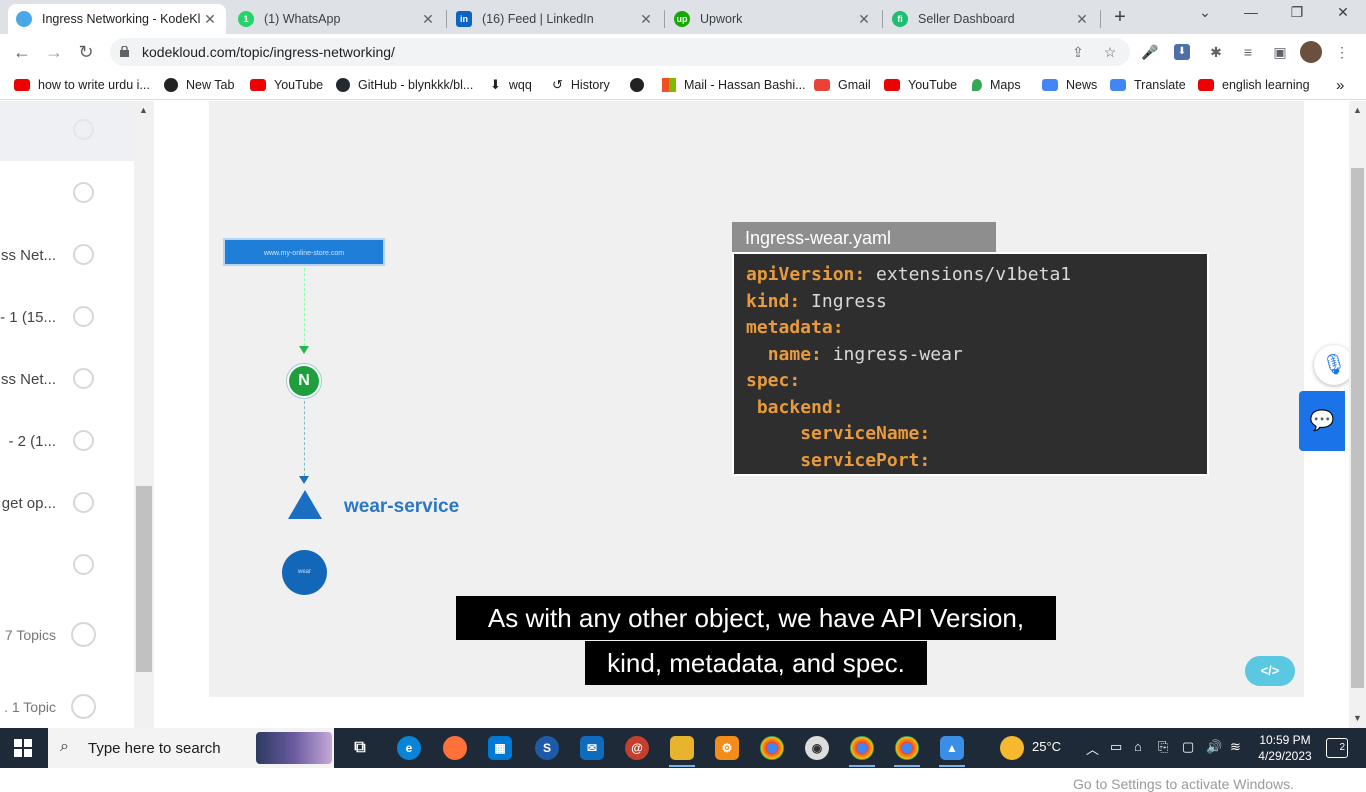 The height and width of the screenshot is (792, 1366). I want to click on chevron-up-icon: ︿, so click(1092, 748).